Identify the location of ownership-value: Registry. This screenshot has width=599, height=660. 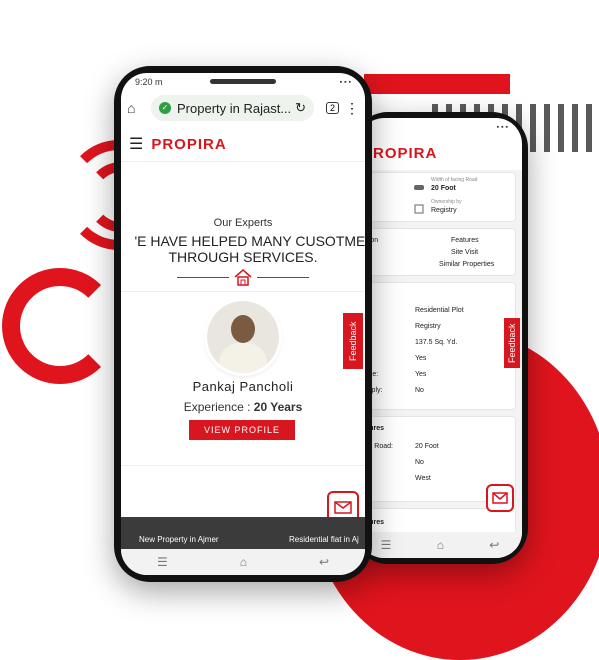
(444, 210).